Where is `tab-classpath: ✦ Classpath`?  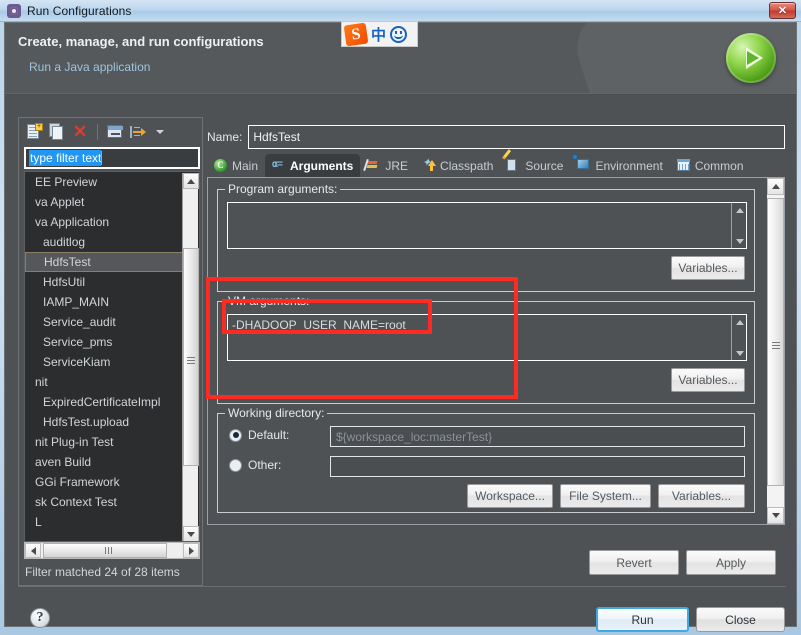 tab-classpath: ✦ Classpath is located at coordinates (457, 165).